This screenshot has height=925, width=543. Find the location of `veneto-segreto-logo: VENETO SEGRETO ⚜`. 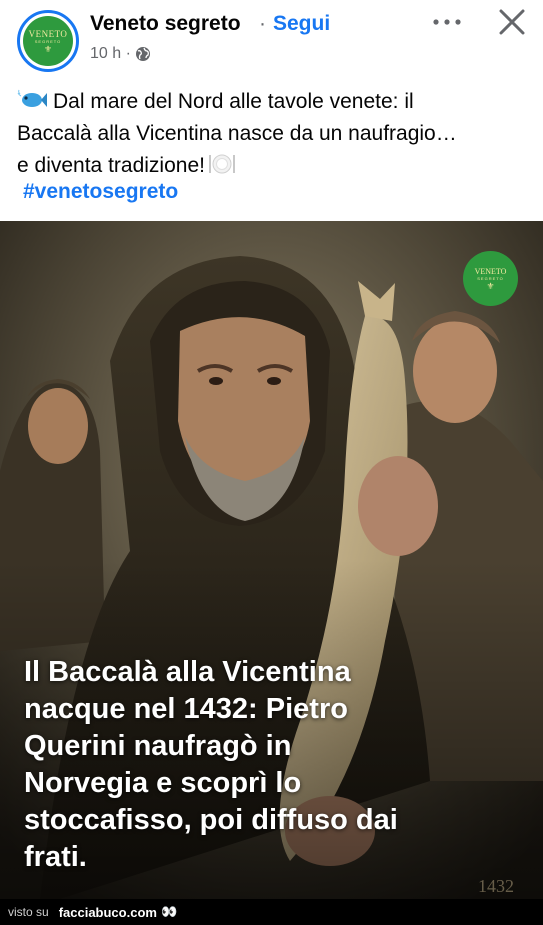

veneto-segreto-logo: VENETO SEGRETO ⚜ is located at coordinates (48, 41).